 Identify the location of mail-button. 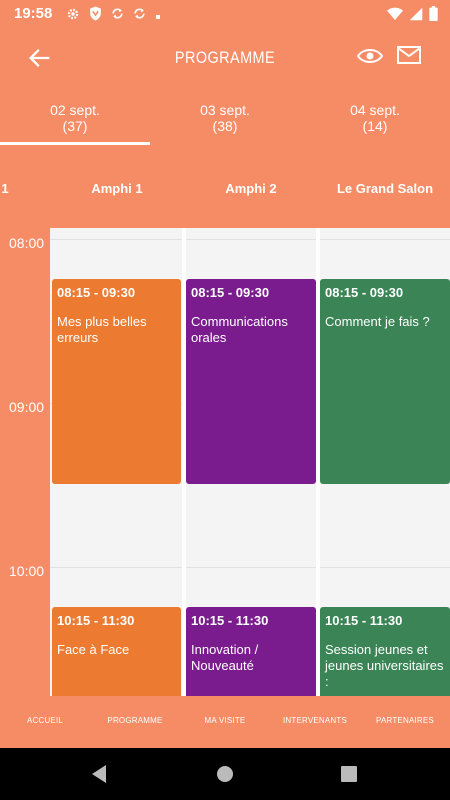
(411, 57).